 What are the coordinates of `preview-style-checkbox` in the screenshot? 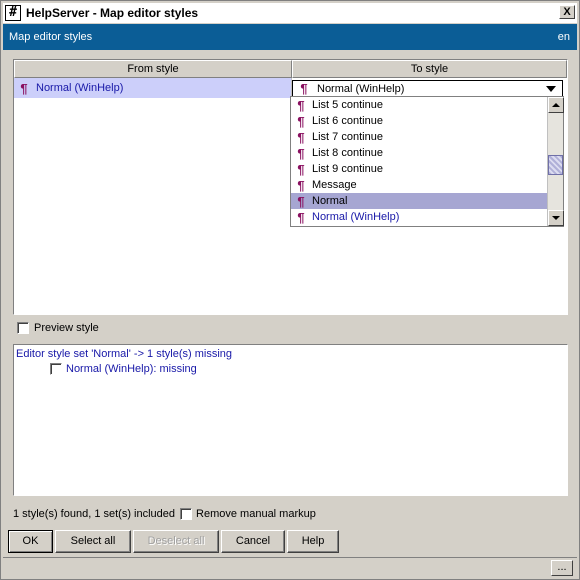 It's located at (23, 327).